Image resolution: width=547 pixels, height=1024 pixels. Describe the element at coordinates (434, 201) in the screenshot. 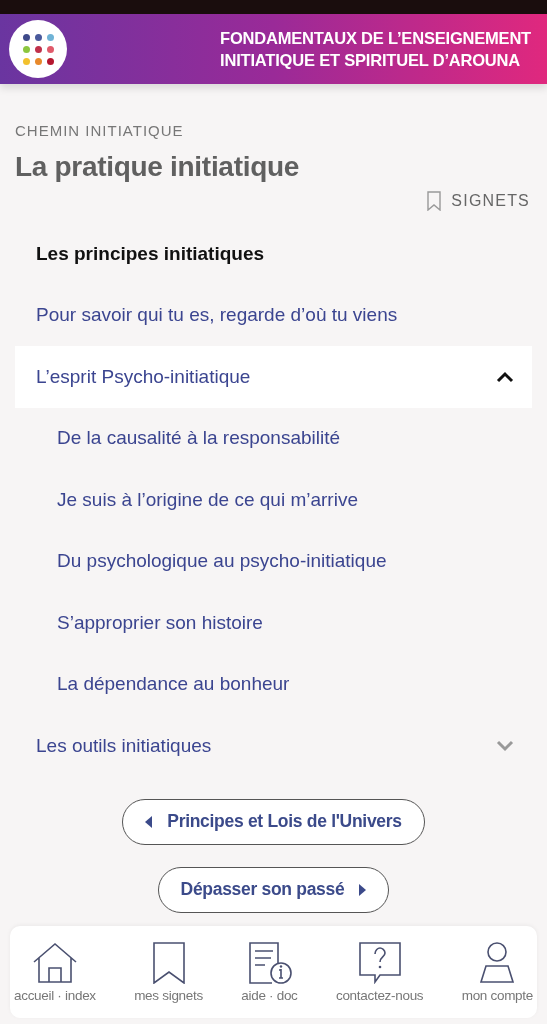

I see `bookmark-icon` at that location.